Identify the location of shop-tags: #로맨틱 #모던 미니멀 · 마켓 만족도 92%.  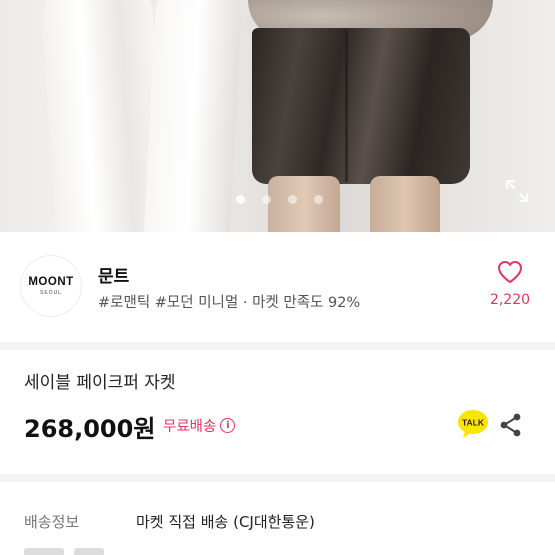
(229, 303).